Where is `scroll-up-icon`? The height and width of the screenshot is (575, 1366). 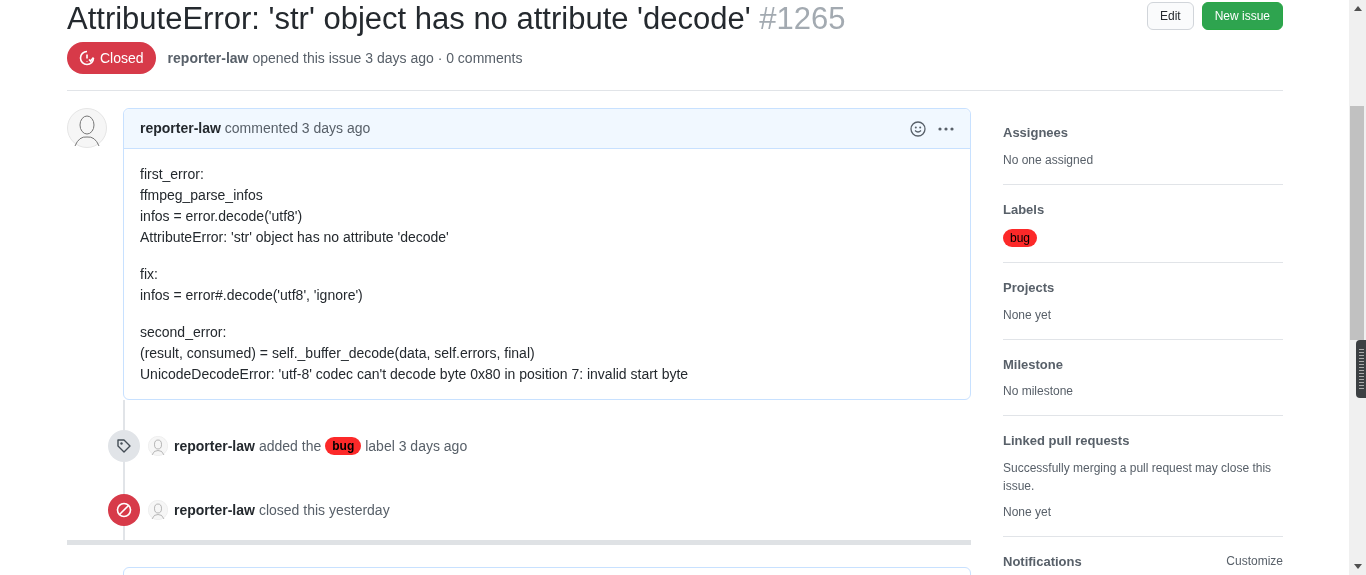 scroll-up-icon is located at coordinates (1357, 8).